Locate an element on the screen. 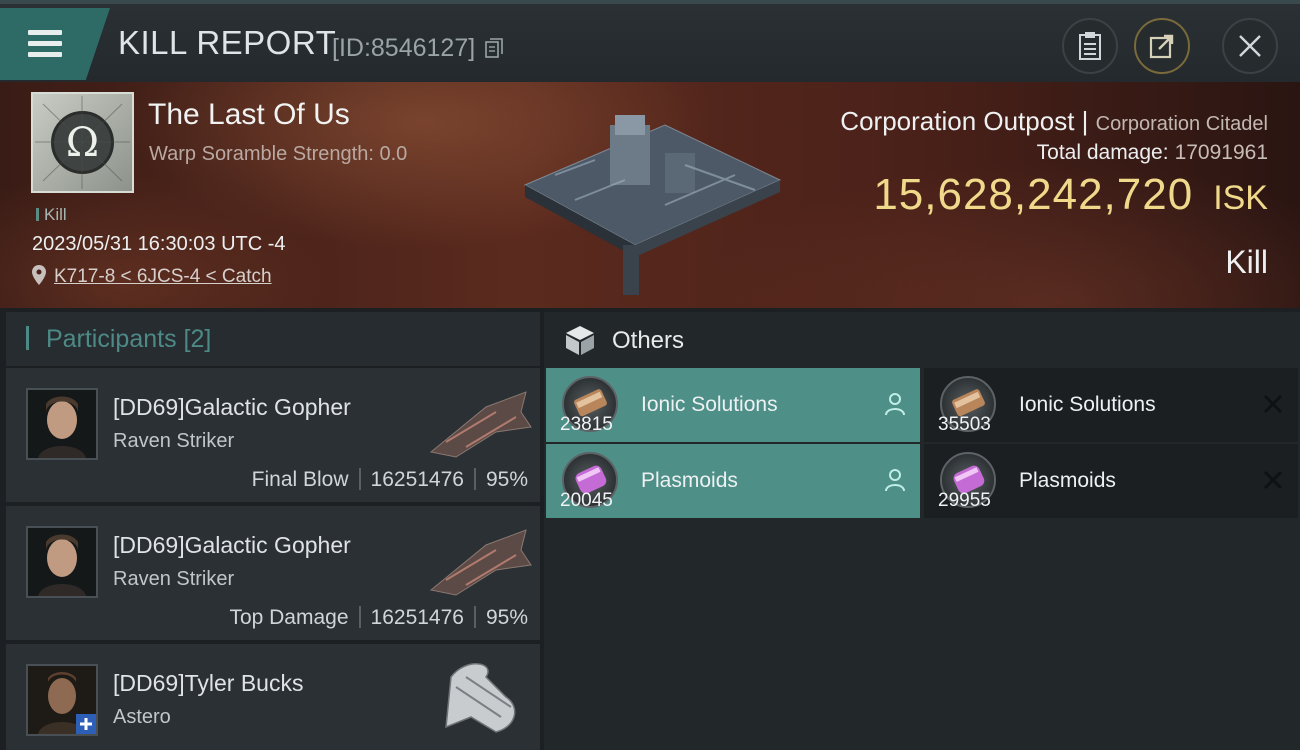 The height and width of the screenshot is (750, 1300). close-button is located at coordinates (1250, 46).